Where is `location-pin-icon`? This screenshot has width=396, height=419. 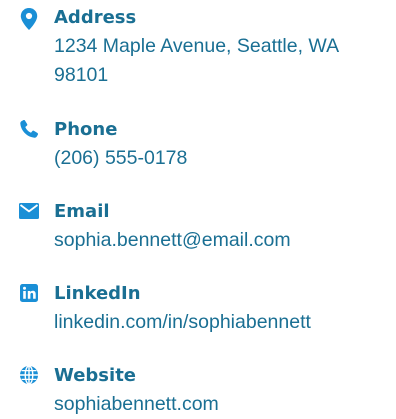
location-pin-icon is located at coordinates (29, 19).